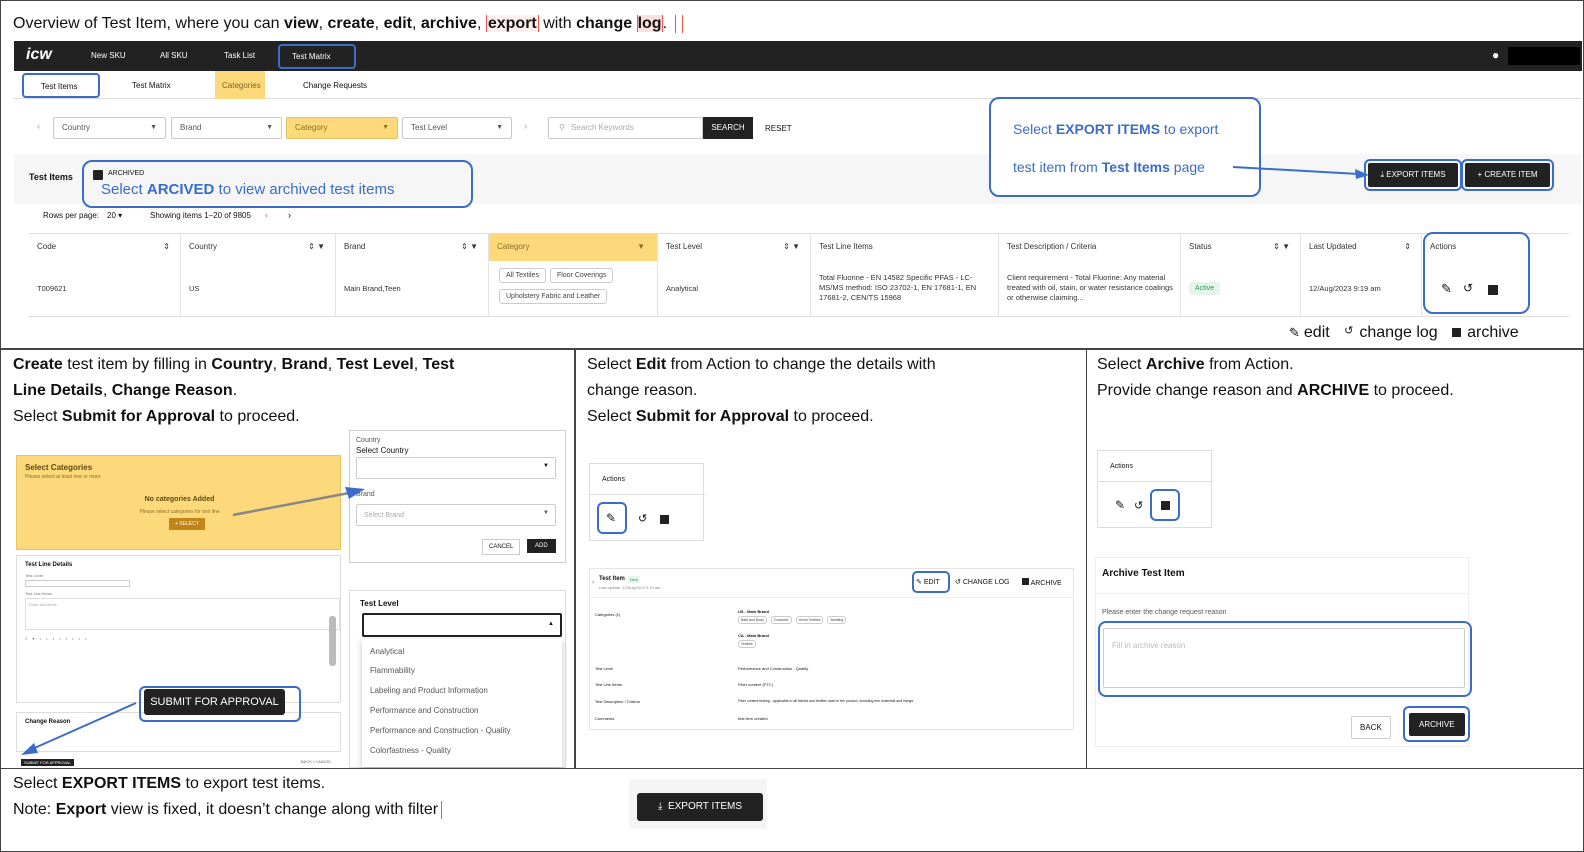 This screenshot has width=1584, height=852. What do you see at coordinates (1241, 247) in the screenshot?
I see `col-status: Status ⇕ ▼` at bounding box center [1241, 247].